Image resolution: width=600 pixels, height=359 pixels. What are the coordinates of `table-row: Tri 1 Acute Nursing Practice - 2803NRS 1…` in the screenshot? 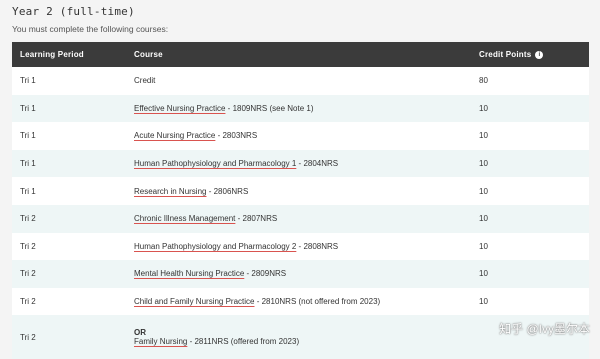 It's located at (300, 136).